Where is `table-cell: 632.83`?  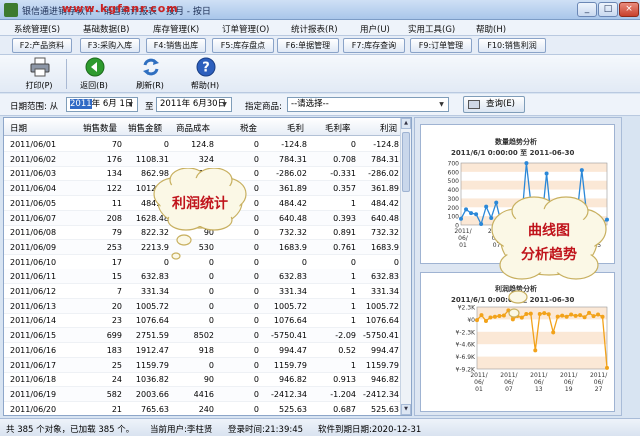 table-cell: 632.83 is located at coordinates (155, 277).